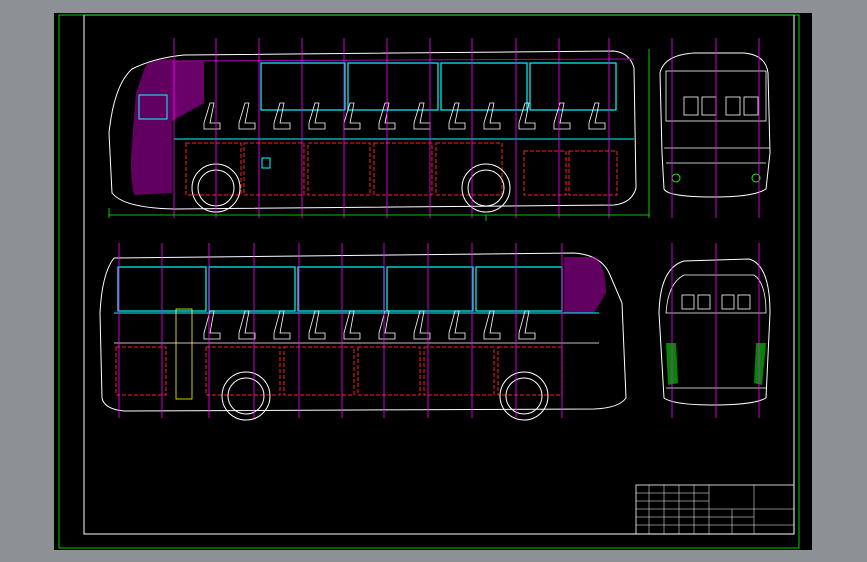 This screenshot has height=562, width=867. What do you see at coordinates (403, 60) in the screenshot?
I see `upper-deck-line` at bounding box center [403, 60].